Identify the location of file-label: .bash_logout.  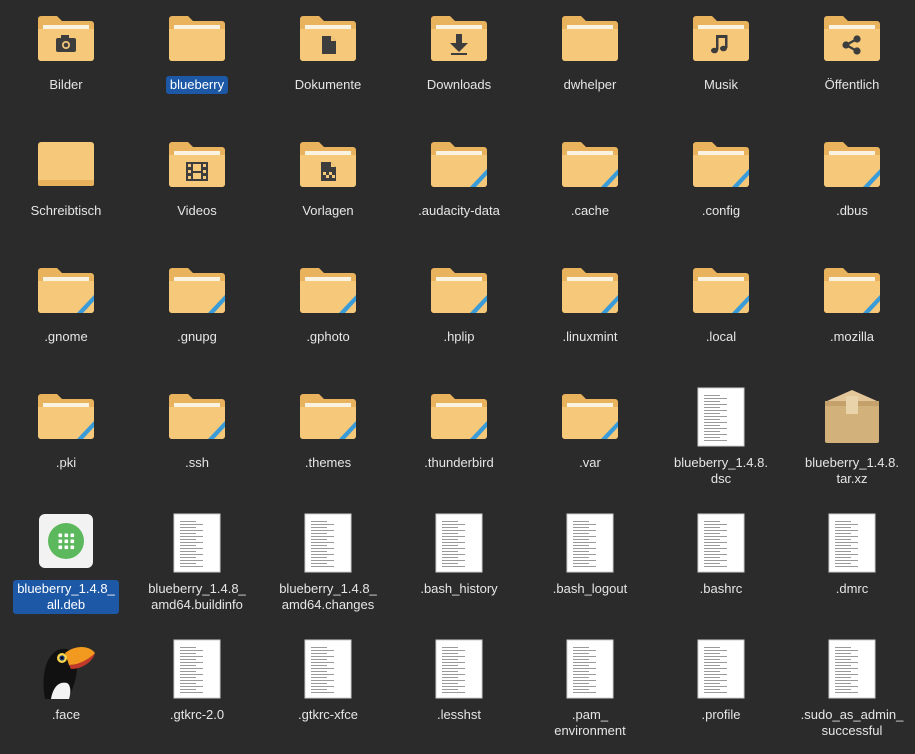
(590, 588).